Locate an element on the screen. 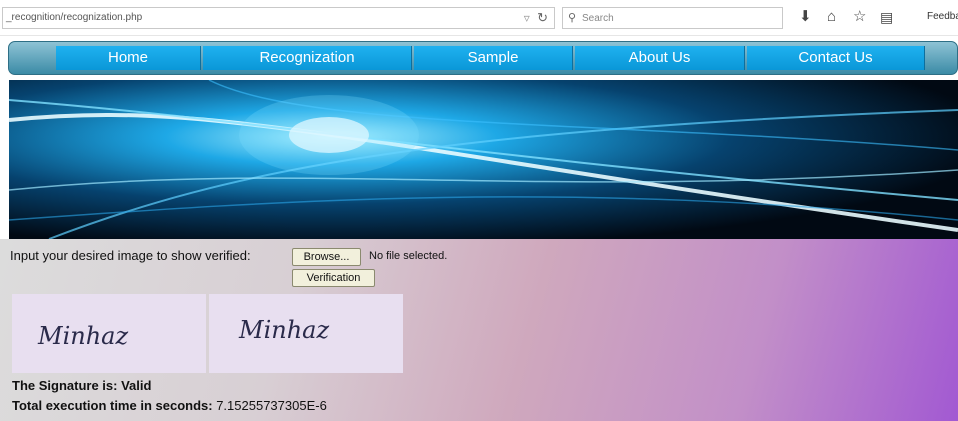  nav-item-contact-us: Contact Us is located at coordinates (836, 58).